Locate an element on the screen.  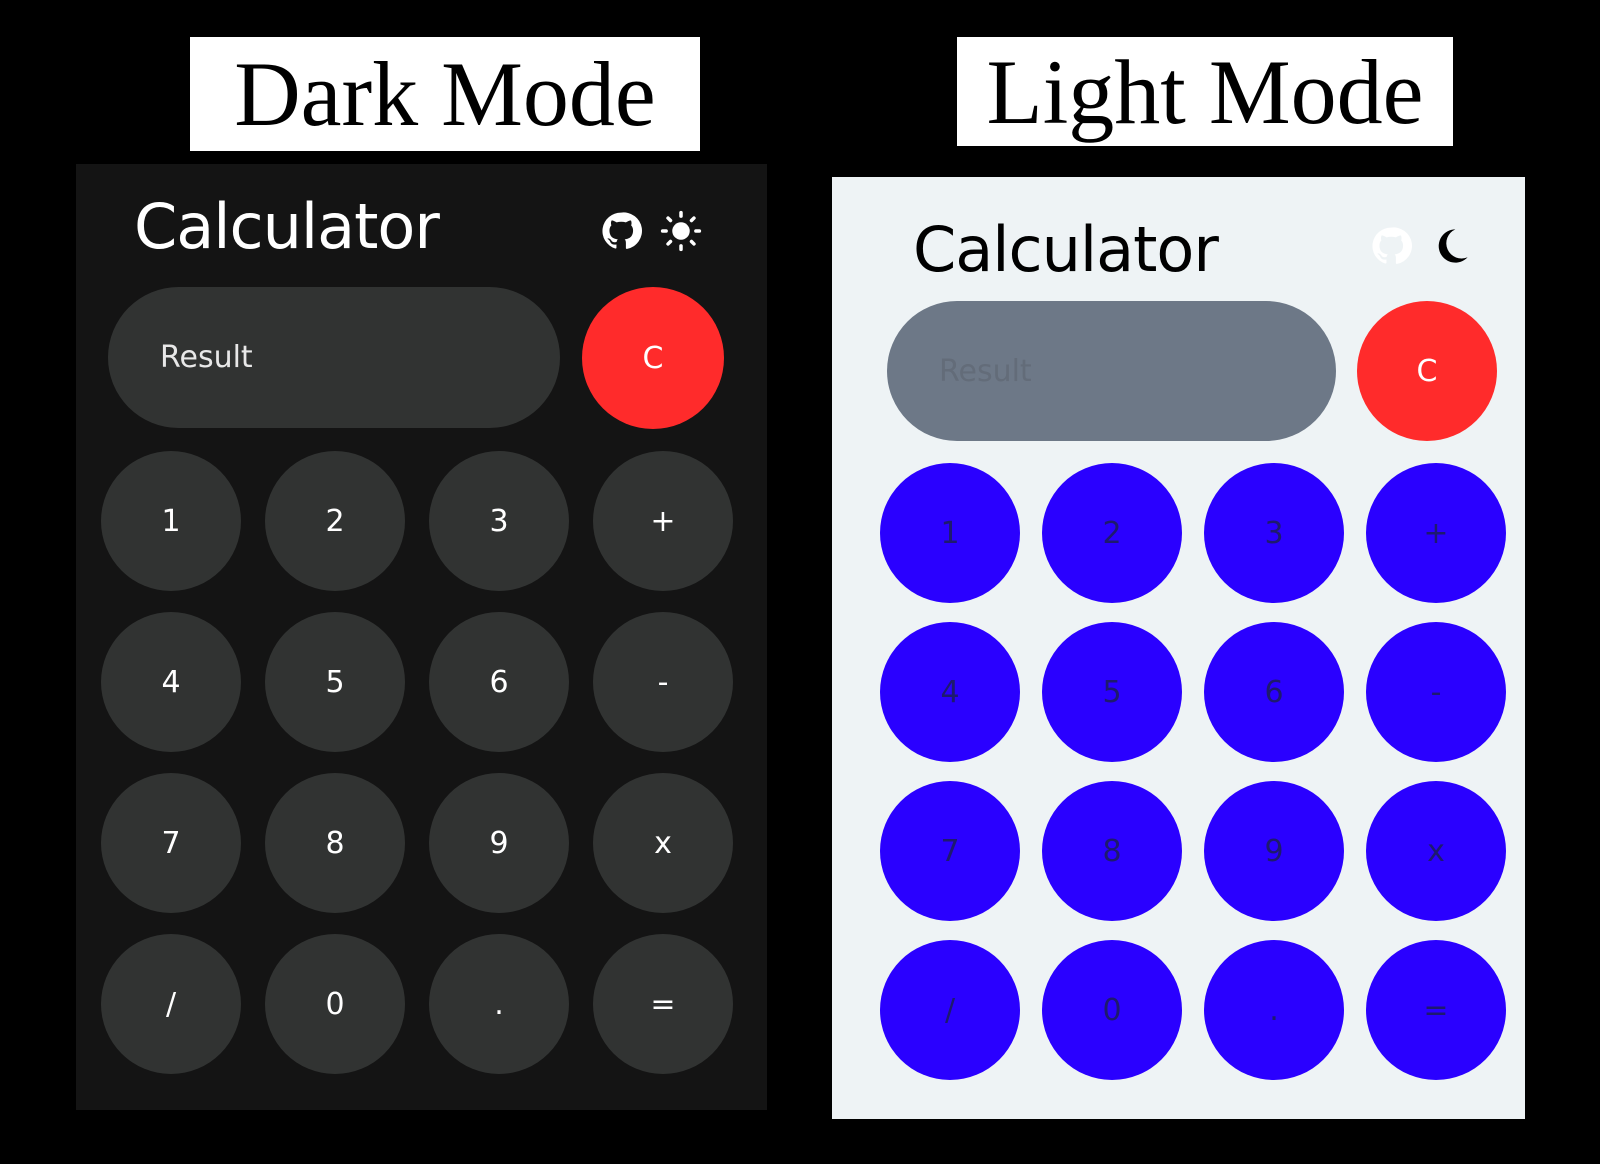
dark-mode-label: Dark Mode is located at coordinates (445, 94).